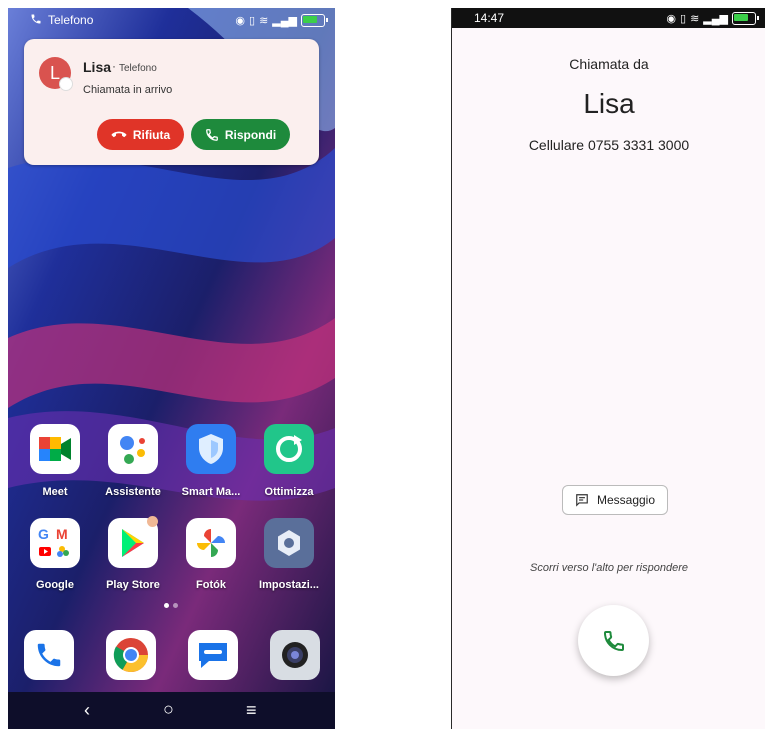 Image resolution: width=765 pixels, height=729 pixels. I want to click on message-button-label: Messaggio, so click(626, 500).